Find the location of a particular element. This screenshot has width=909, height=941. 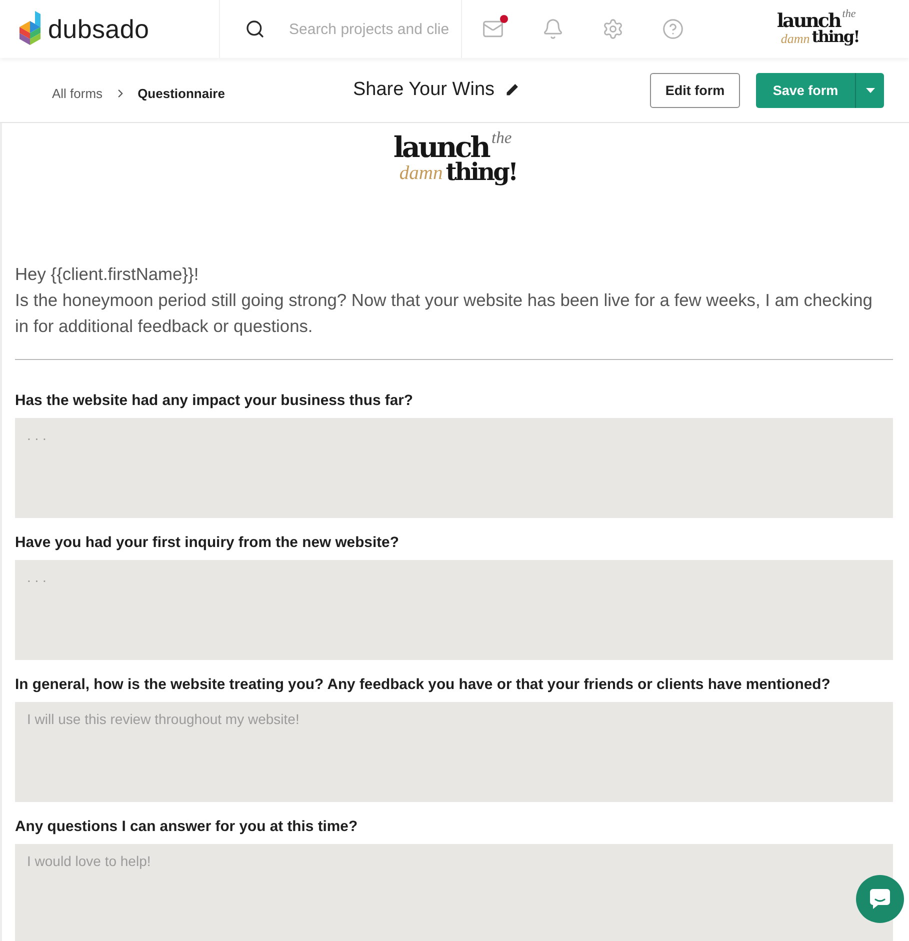

pencil-icon is located at coordinates (511, 90).